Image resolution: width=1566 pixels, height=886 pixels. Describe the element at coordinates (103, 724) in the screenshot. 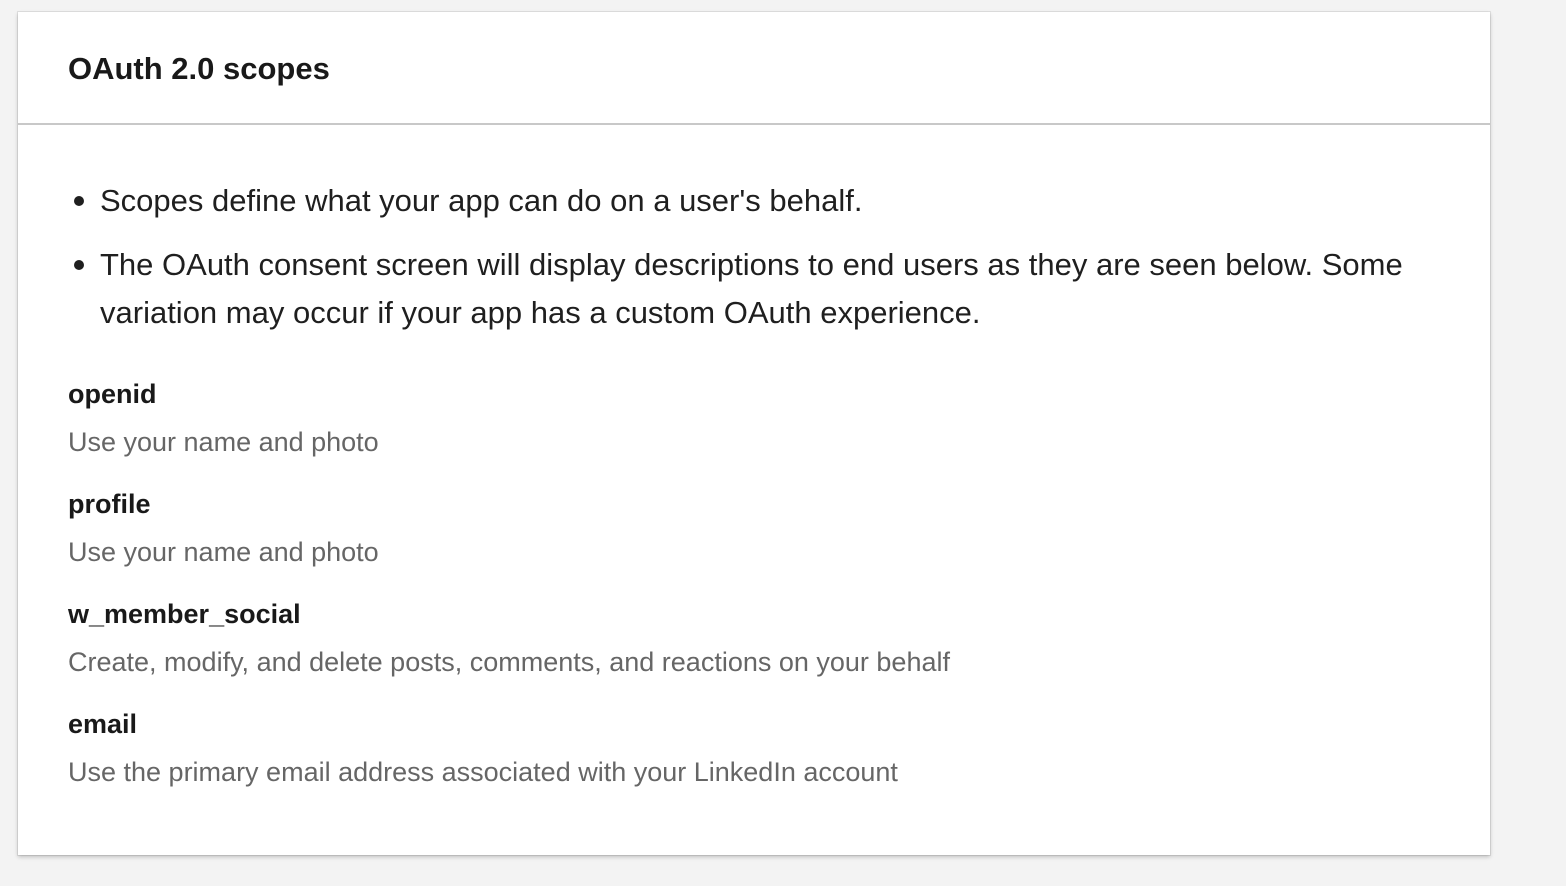

I see `scope-name: email` at that location.